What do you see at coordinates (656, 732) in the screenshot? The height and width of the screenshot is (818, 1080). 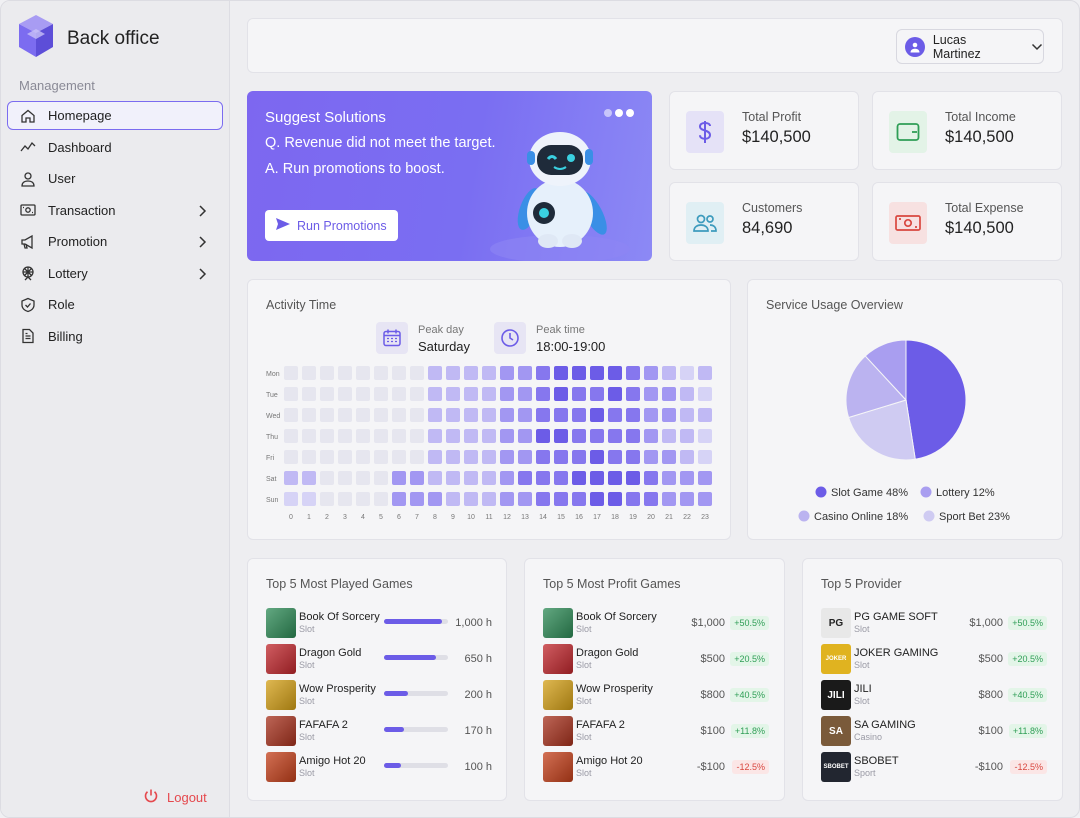 I see `list-item: FAFAFA 2 Slot $100 +11.8%` at bounding box center [656, 732].